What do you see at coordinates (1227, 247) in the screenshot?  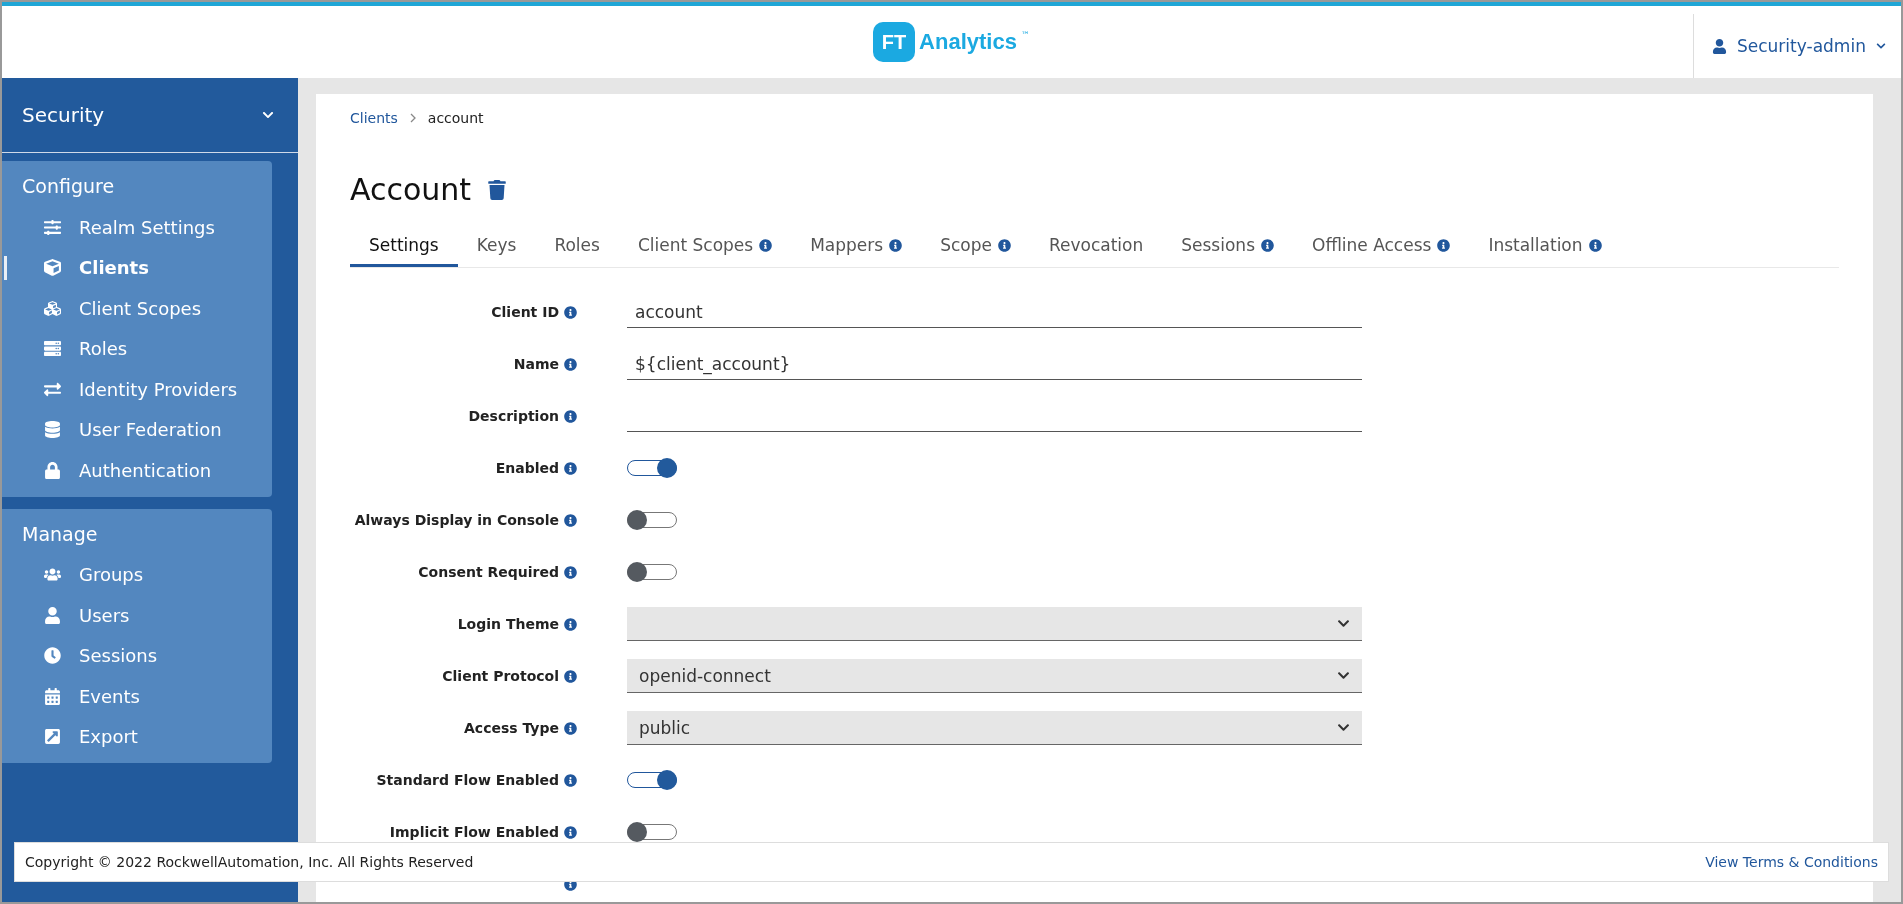 I see `tab: Sessions` at bounding box center [1227, 247].